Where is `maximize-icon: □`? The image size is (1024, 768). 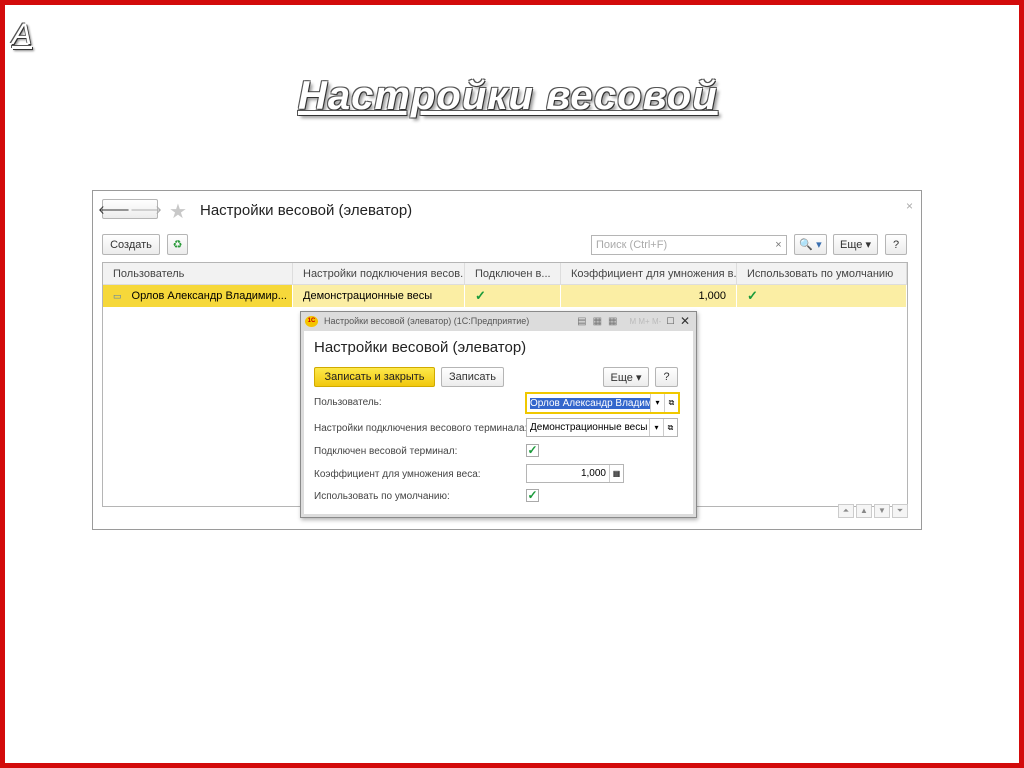 maximize-icon: □ is located at coordinates (670, 321).